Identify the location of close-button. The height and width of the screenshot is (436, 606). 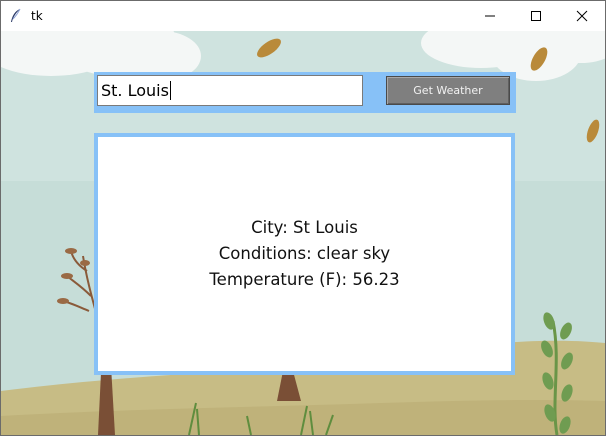
(582, 16).